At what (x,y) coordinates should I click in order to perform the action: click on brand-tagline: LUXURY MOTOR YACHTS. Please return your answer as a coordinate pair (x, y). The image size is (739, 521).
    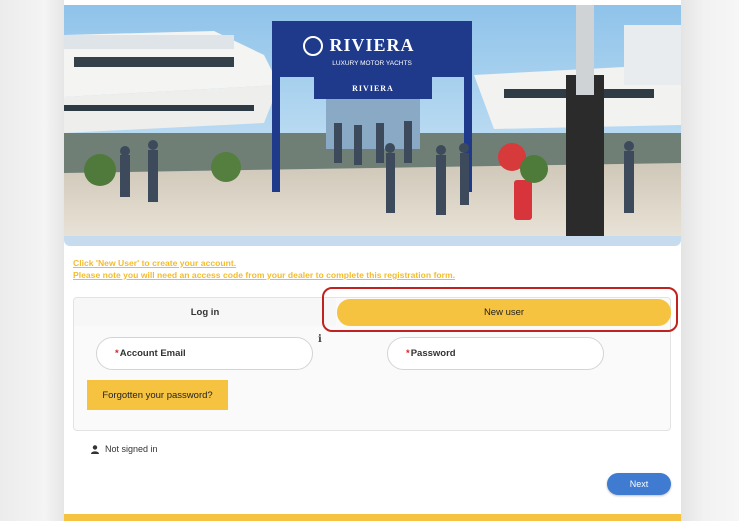
    Looking at the image, I should click on (372, 63).